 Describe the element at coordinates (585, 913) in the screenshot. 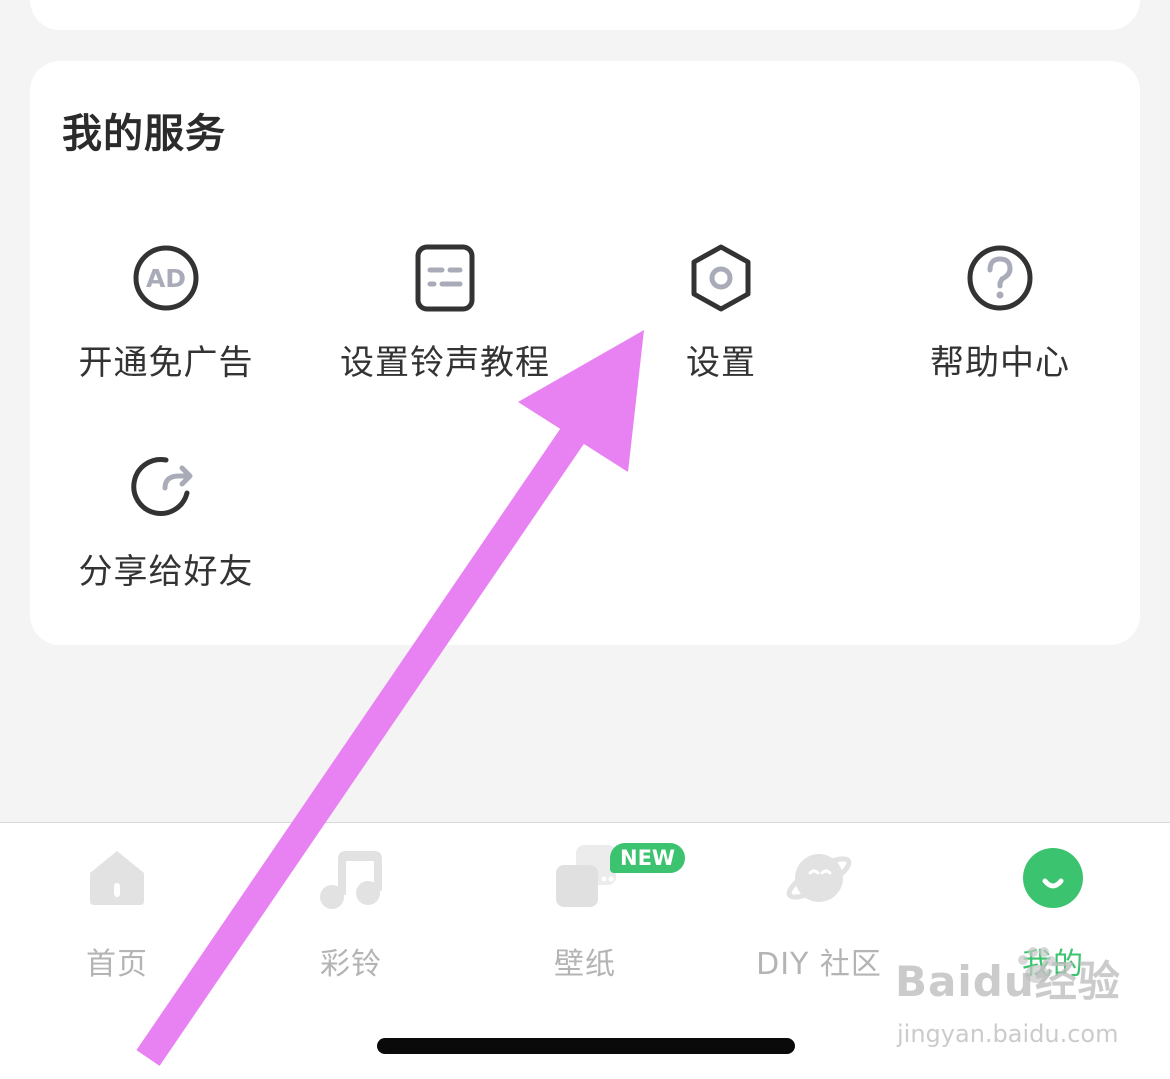

I see `tab-wallpaper: 壁纸 NEW` at that location.